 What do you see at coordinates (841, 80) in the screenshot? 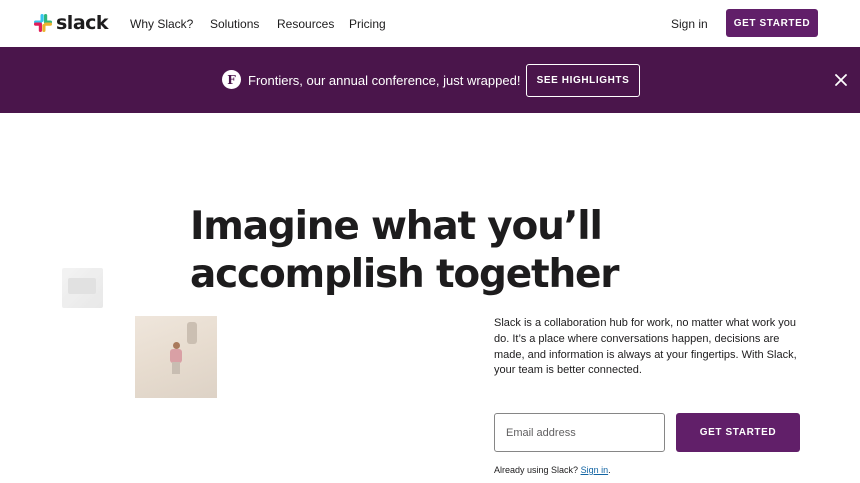
I see `close-icon` at bounding box center [841, 80].